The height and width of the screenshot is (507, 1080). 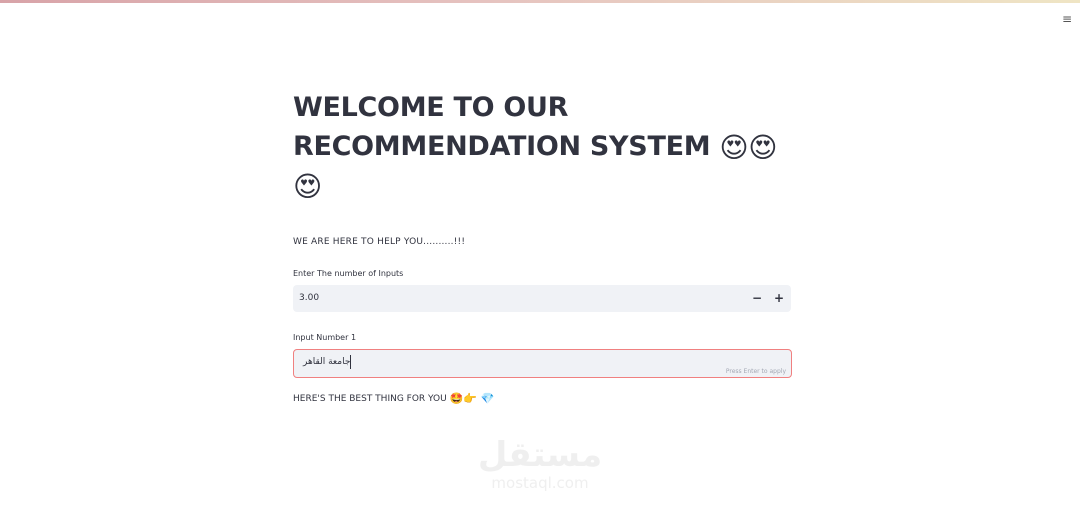 I want to click on number-input-label: Enter The number of Inputs, so click(x=348, y=273).